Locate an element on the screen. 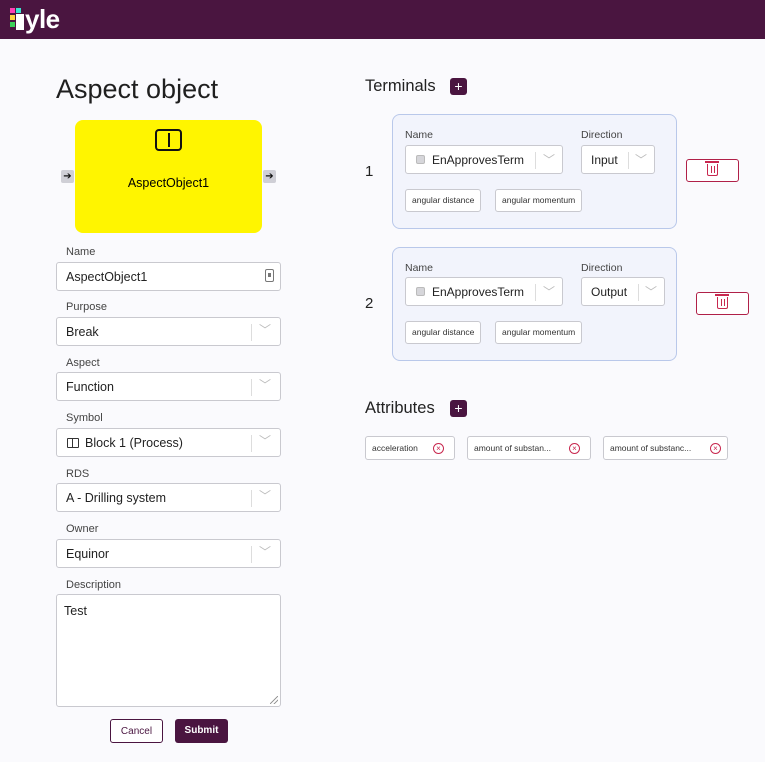 Image resolution: width=765 pixels, height=762 pixels. attribute-chip: amount of substan... × is located at coordinates (529, 448).